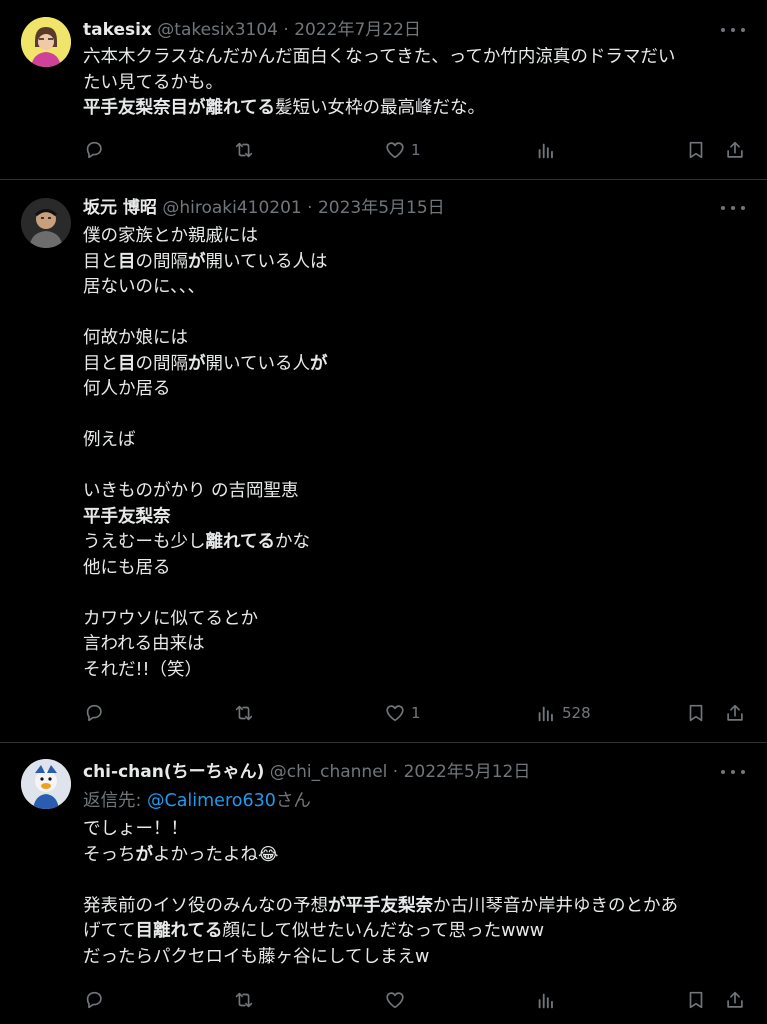  I want to click on text-line: そっちがよかったよね😂, so click(414, 856).